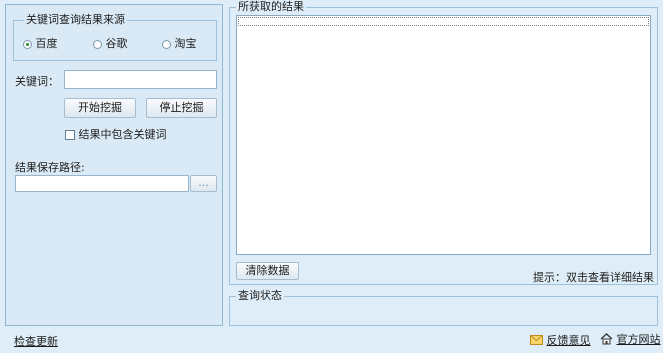 This screenshot has height=353, width=663. I want to click on radio-taobao-indicator, so click(166, 44).